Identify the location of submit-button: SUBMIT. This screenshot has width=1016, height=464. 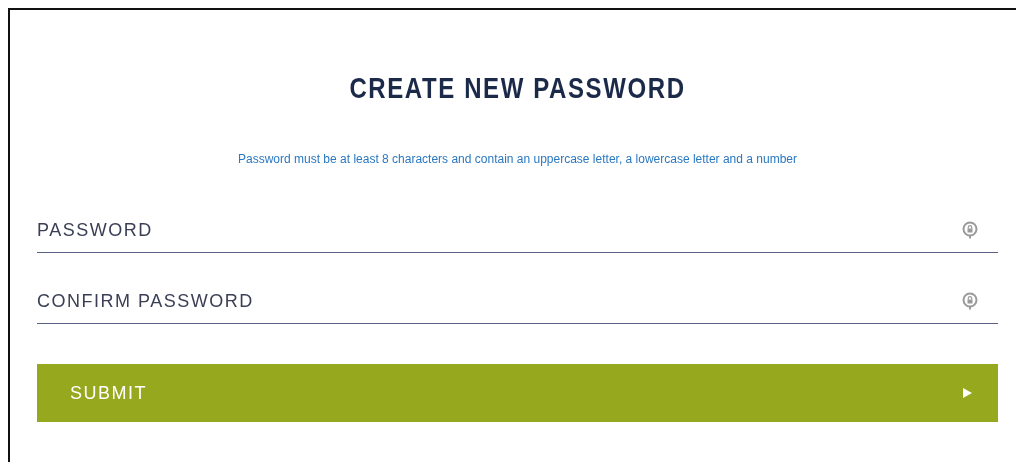
(517, 393).